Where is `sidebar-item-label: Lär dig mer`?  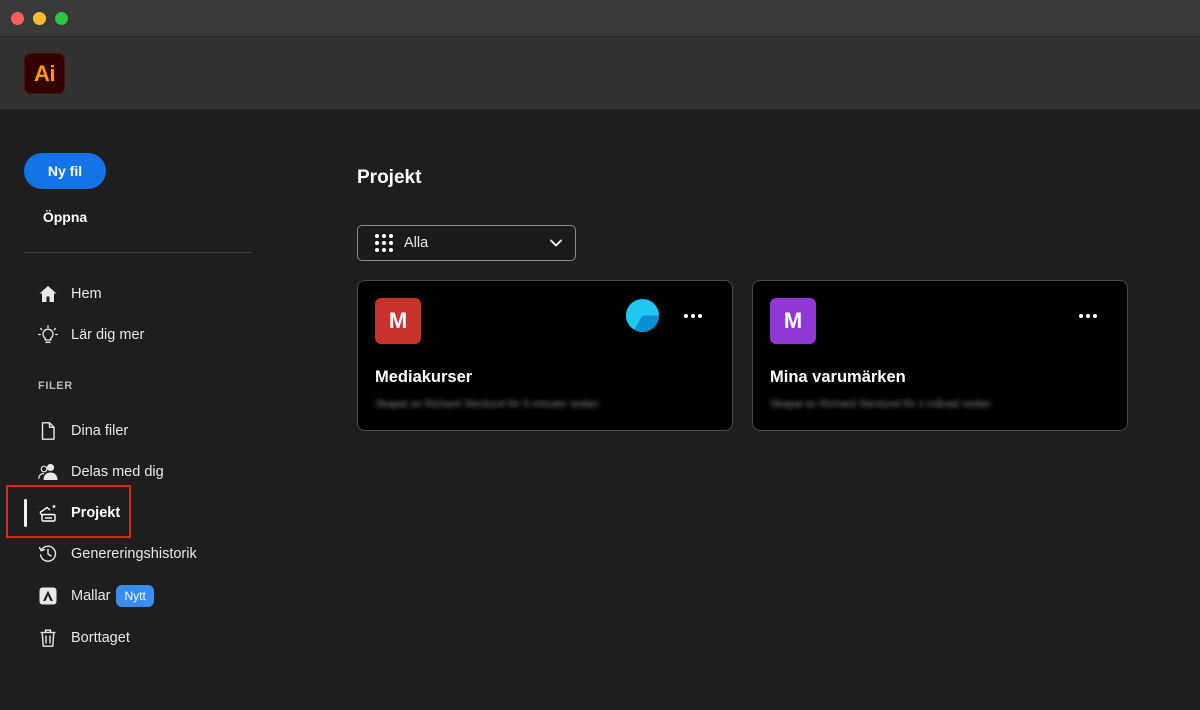 sidebar-item-label: Lär dig mer is located at coordinates (108, 335).